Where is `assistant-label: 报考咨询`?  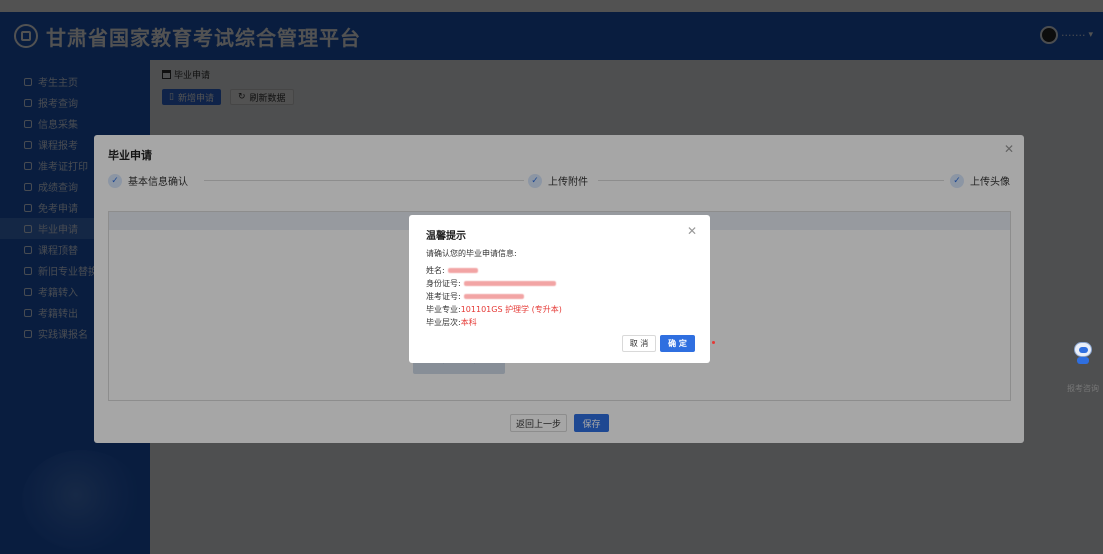 assistant-label: 报考咨询 is located at coordinates (1083, 388).